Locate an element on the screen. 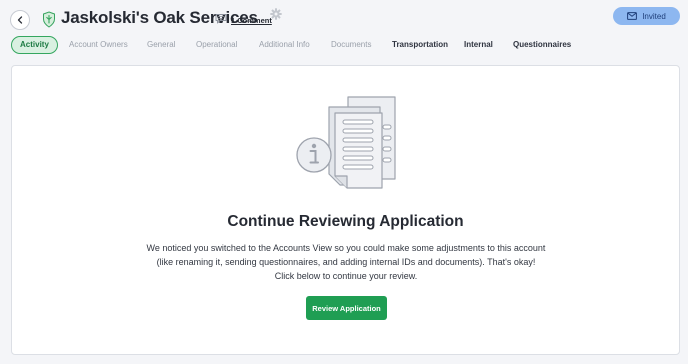 The height and width of the screenshot is (364, 688). gear-icon is located at coordinates (276, 14).